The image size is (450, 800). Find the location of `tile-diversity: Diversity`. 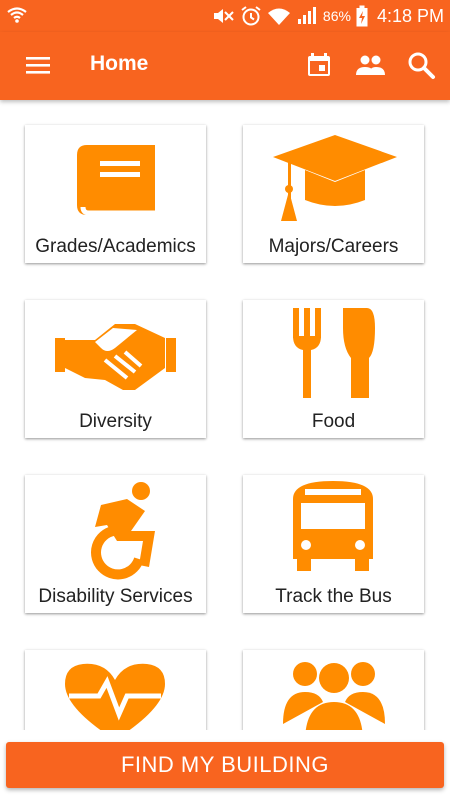

tile-diversity: Diversity is located at coordinates (115, 369).